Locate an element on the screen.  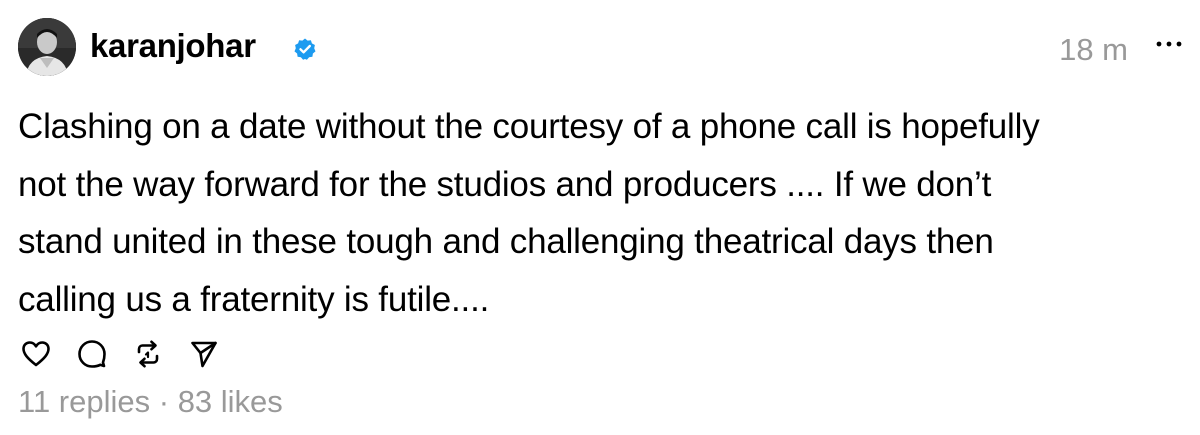
profile-photo-icon is located at coordinates (47, 47).